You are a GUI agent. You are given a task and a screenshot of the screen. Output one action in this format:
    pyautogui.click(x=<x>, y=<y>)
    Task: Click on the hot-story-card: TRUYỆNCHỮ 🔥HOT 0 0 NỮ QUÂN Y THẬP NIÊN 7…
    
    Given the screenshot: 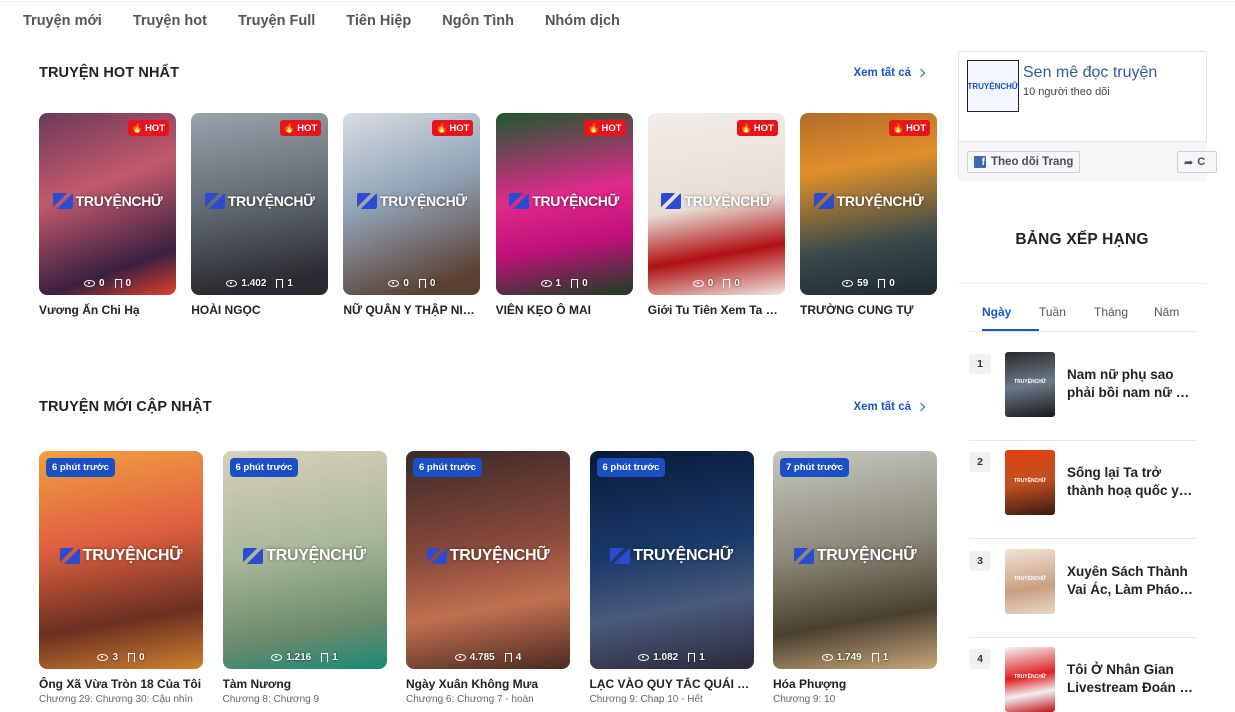 What is the action you would take?
    pyautogui.click(x=412, y=215)
    